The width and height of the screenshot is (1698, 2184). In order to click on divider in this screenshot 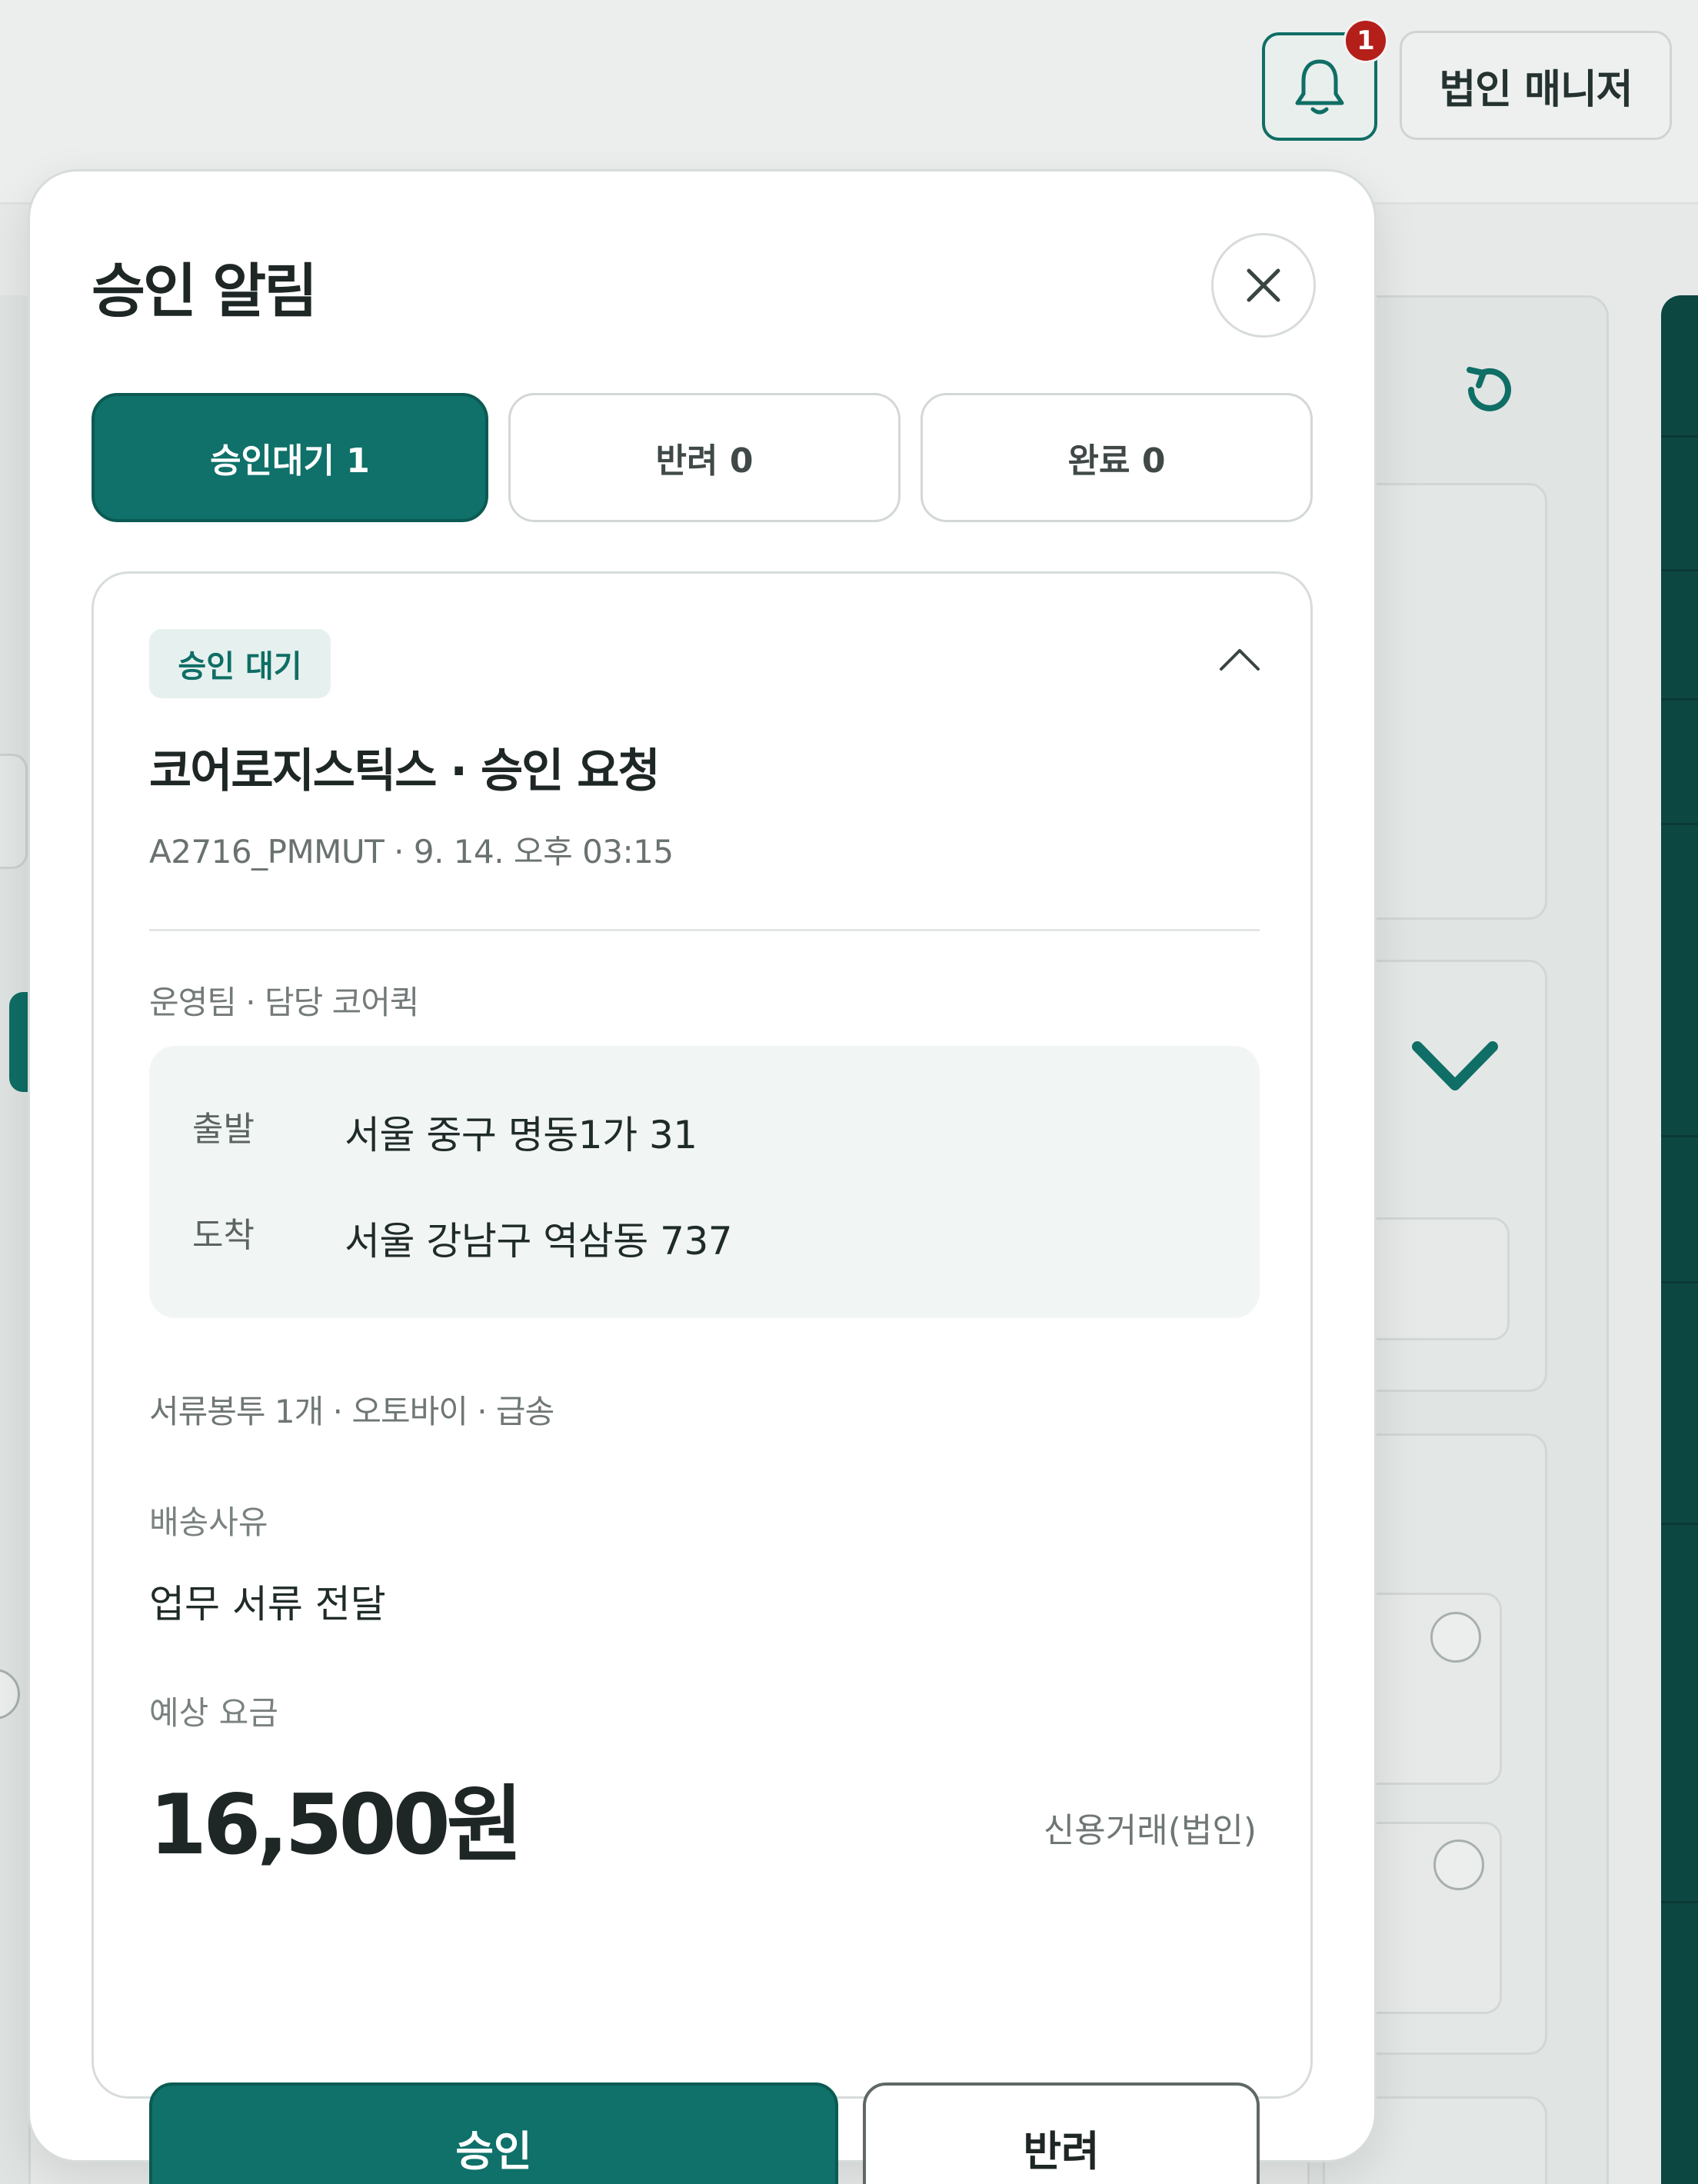, I will do `click(704, 930)`.